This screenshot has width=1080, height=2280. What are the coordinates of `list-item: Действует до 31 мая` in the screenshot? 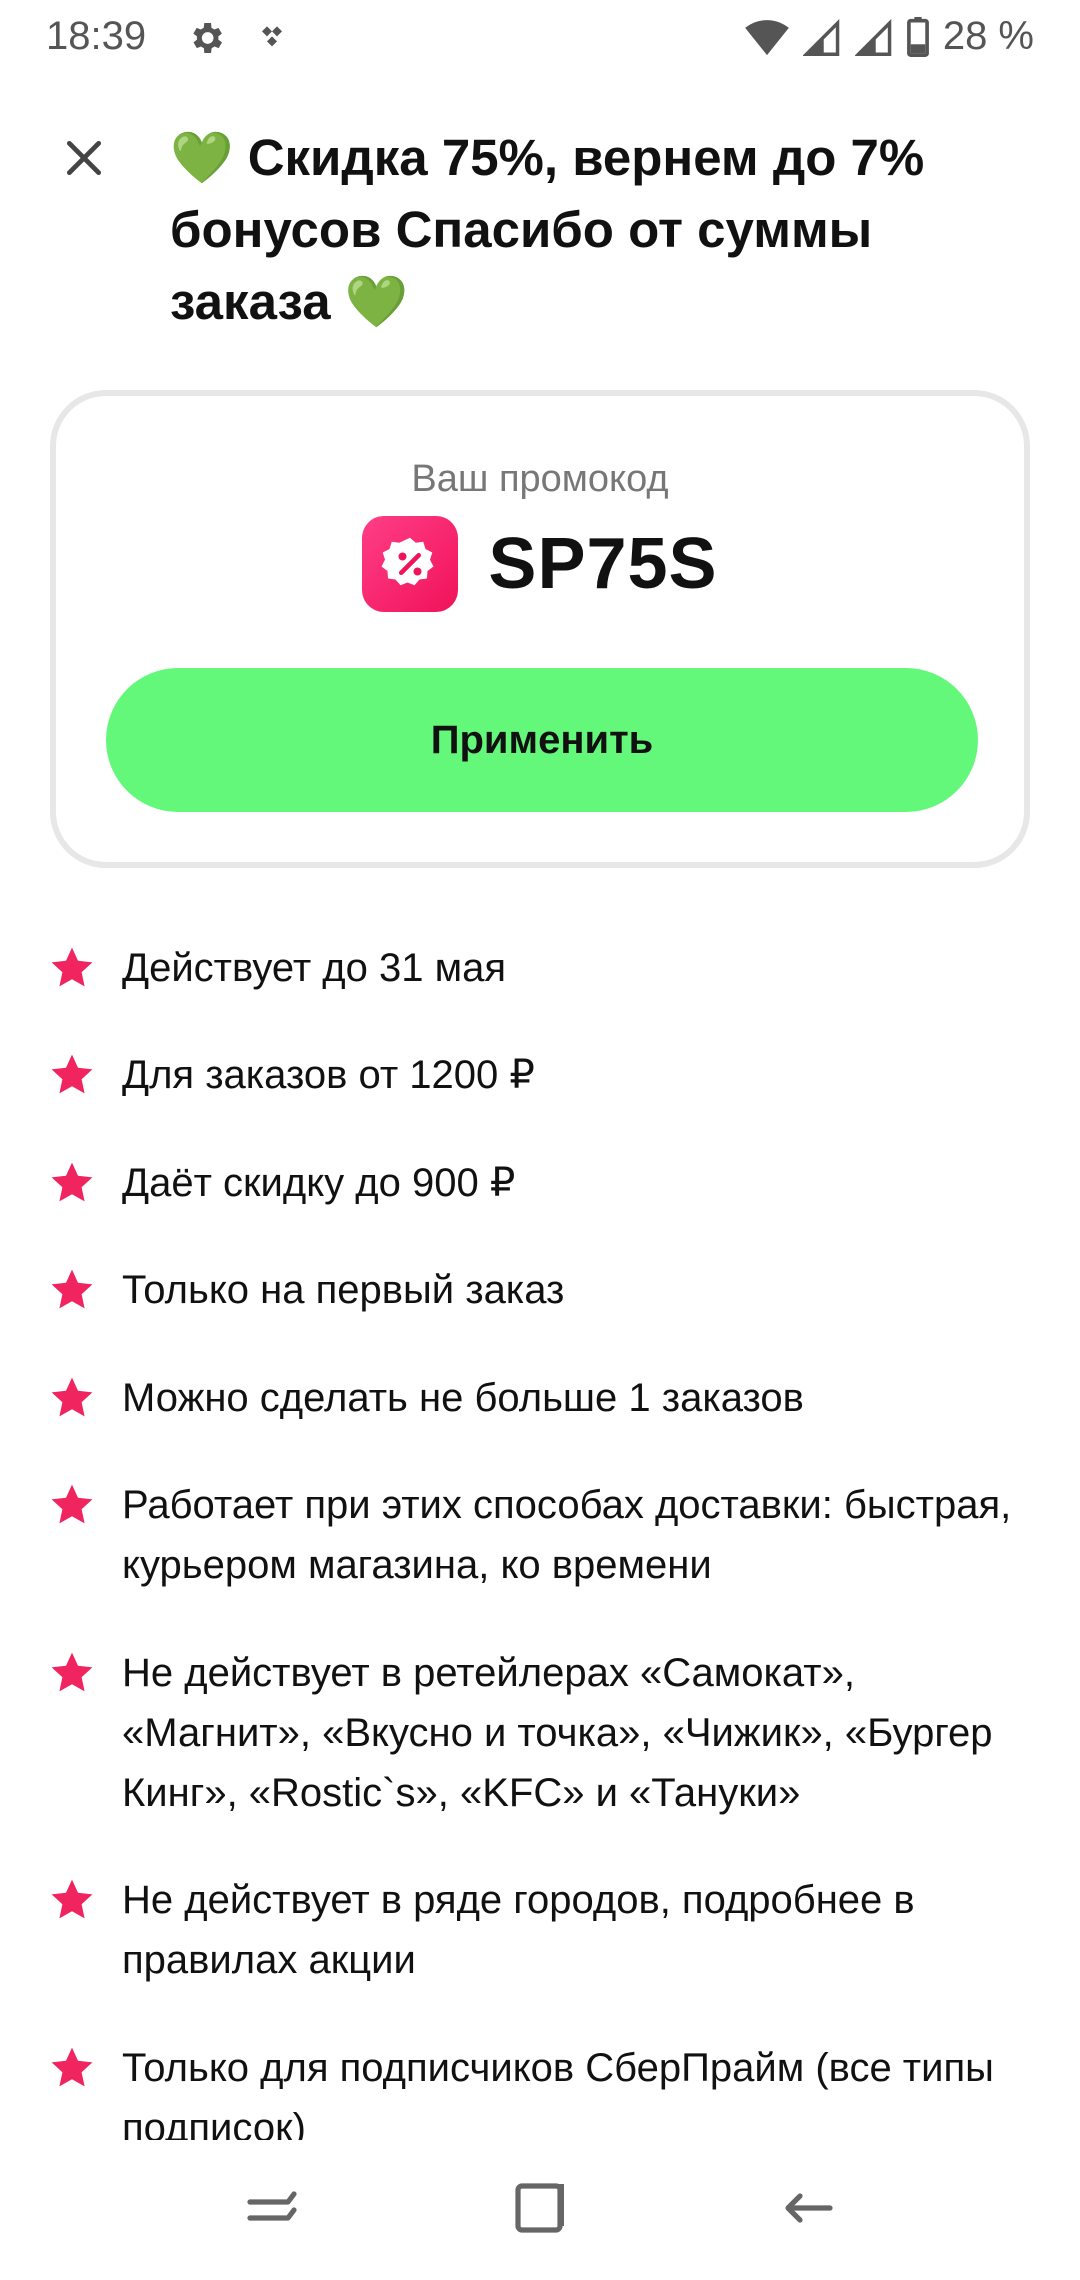 It's located at (543, 968).